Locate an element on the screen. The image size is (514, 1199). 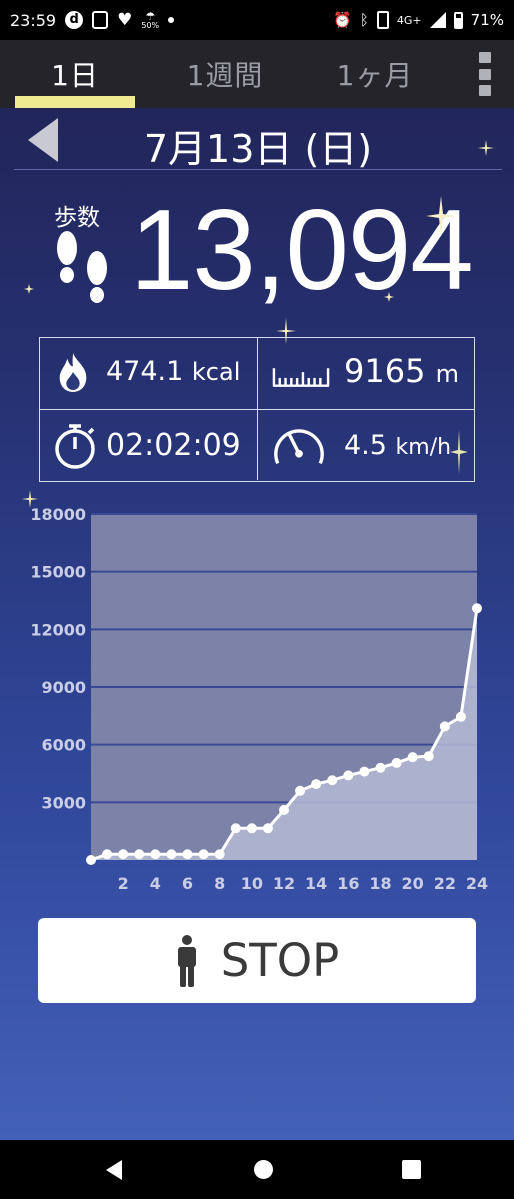
tab-month: 1ヶ月 is located at coordinates (375, 74).